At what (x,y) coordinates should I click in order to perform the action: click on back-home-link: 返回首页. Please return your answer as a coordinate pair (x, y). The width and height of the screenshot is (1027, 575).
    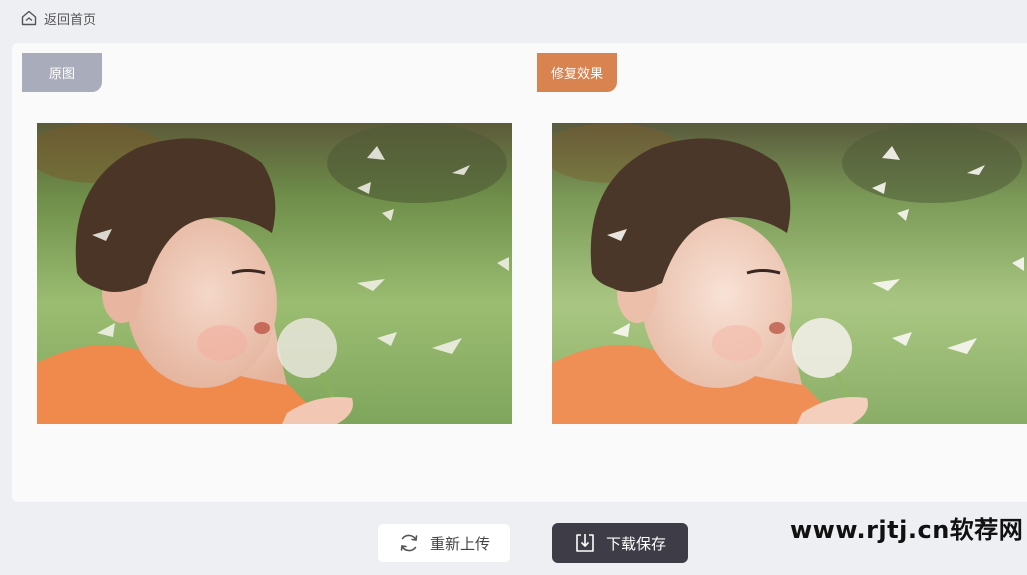
    Looking at the image, I should click on (58, 18).